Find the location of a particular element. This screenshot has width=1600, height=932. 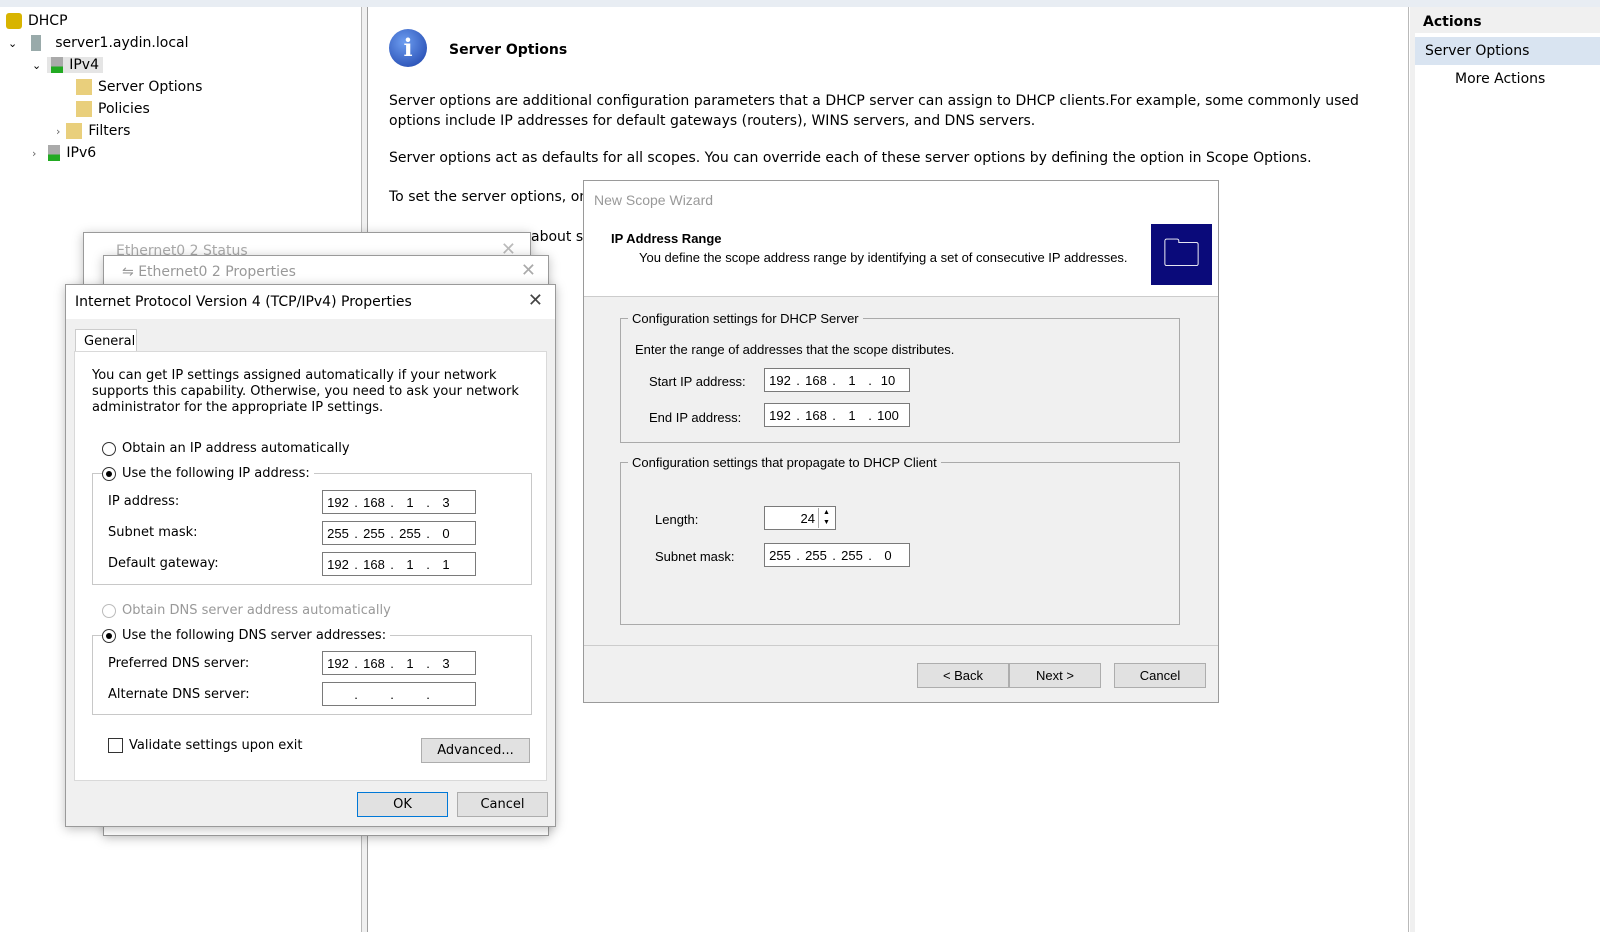

ip-octet: 10 is located at coordinates (888, 380).